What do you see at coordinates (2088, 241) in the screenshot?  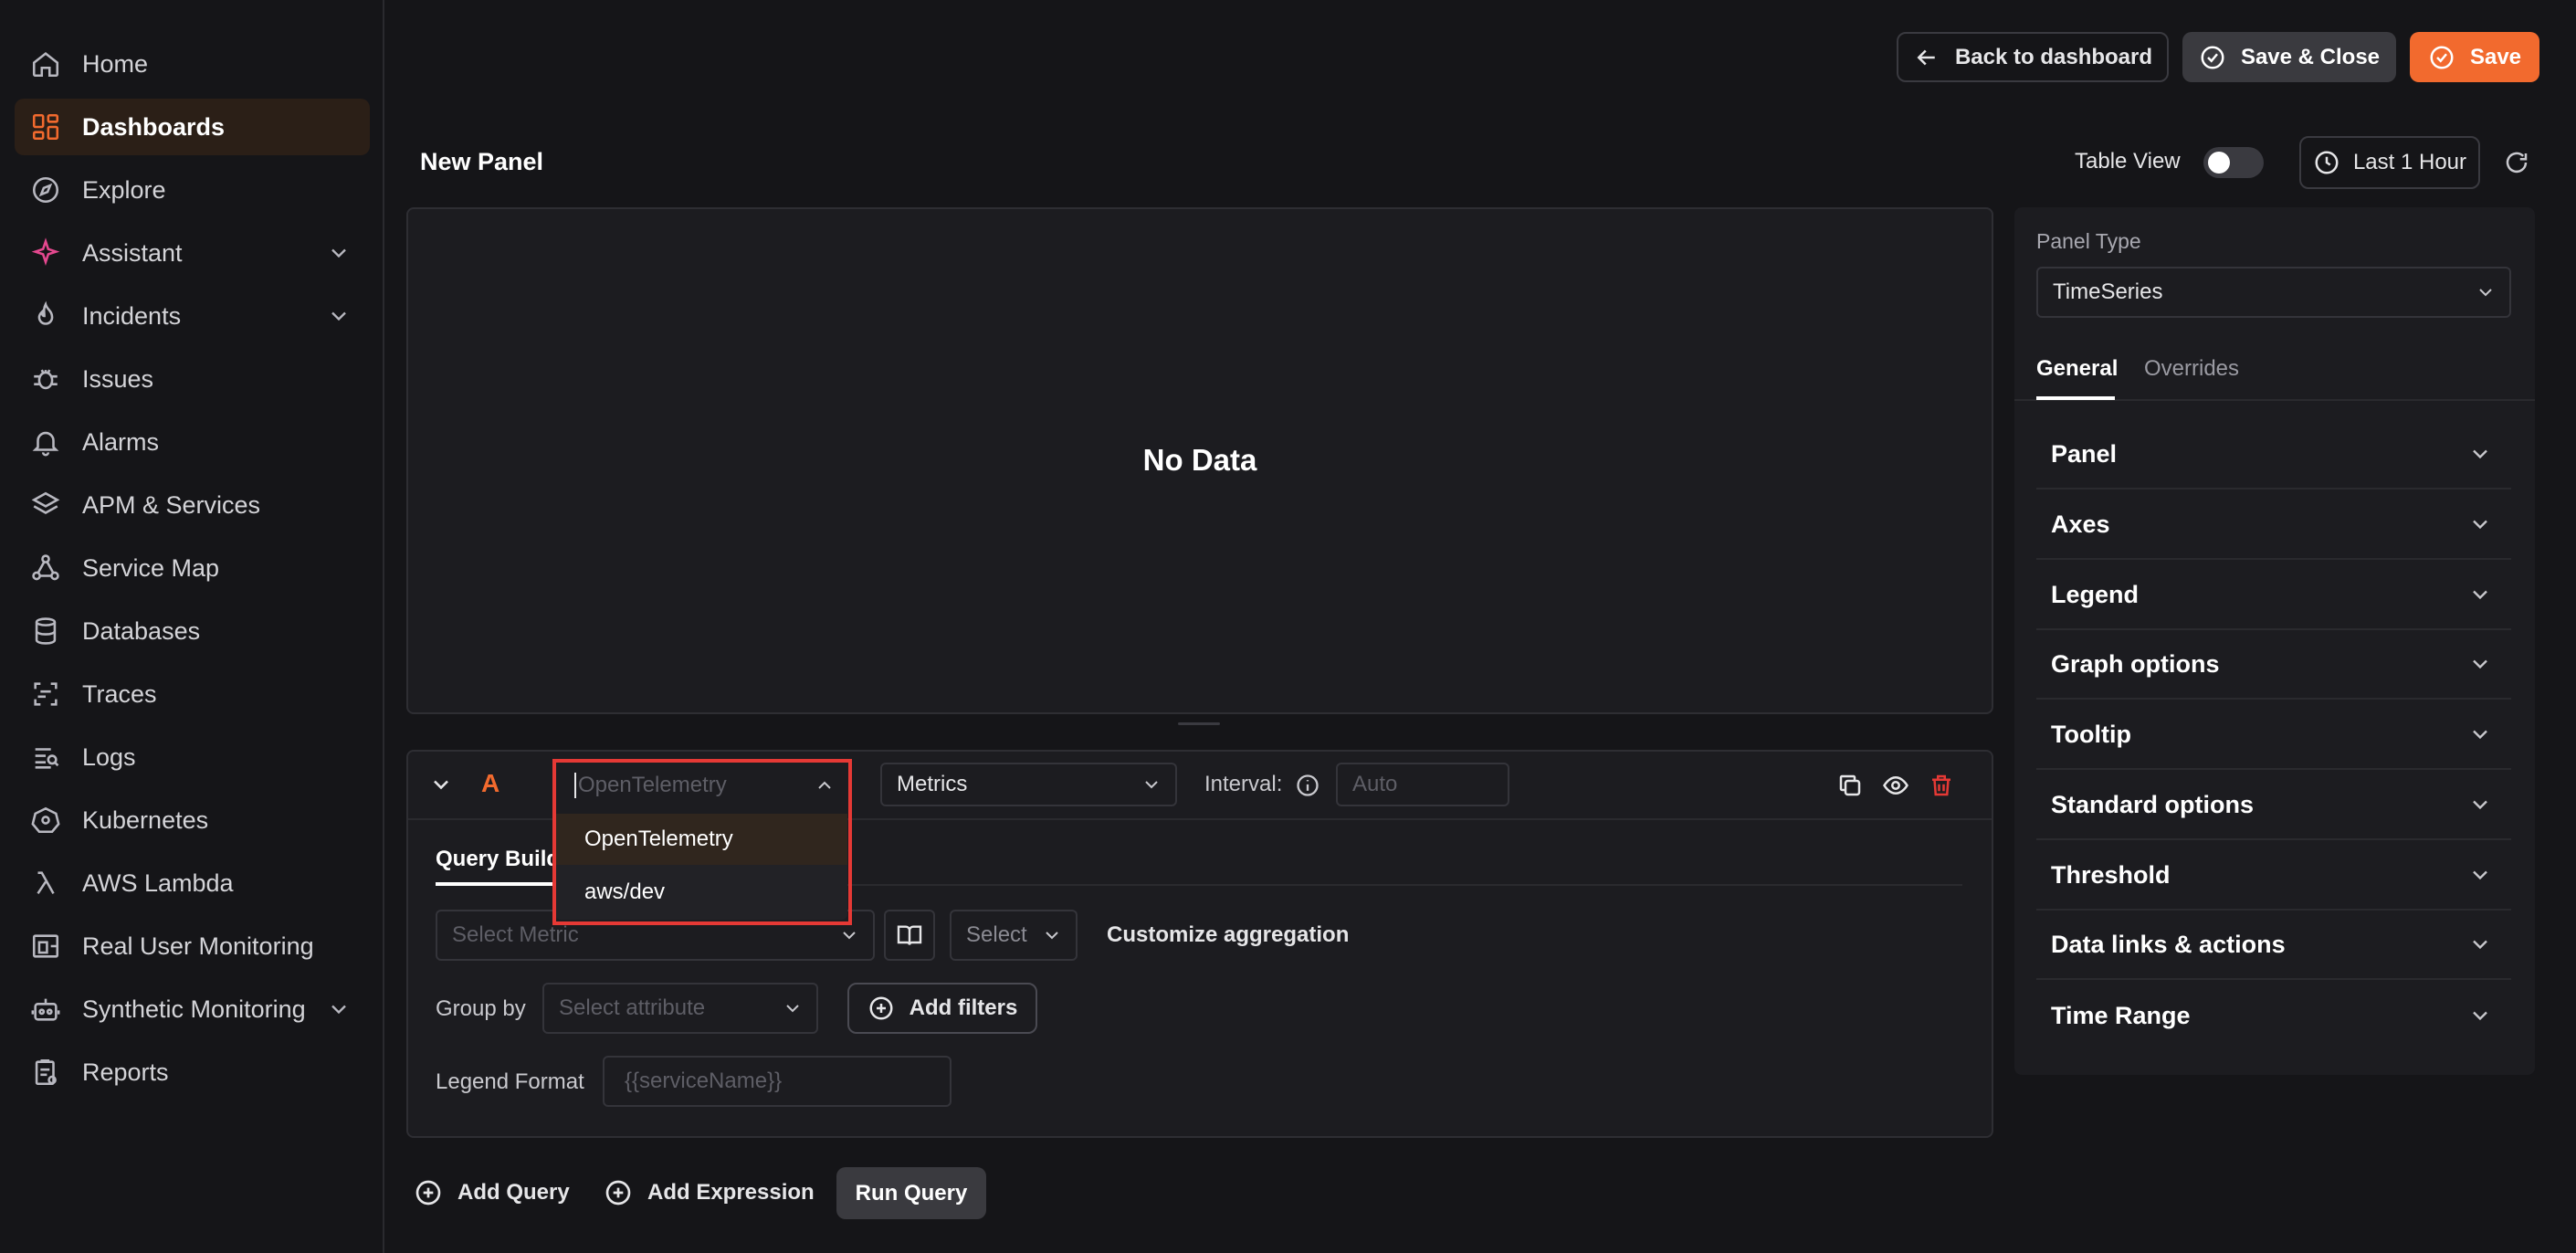 I see `panel-type-label: Panel Type` at bounding box center [2088, 241].